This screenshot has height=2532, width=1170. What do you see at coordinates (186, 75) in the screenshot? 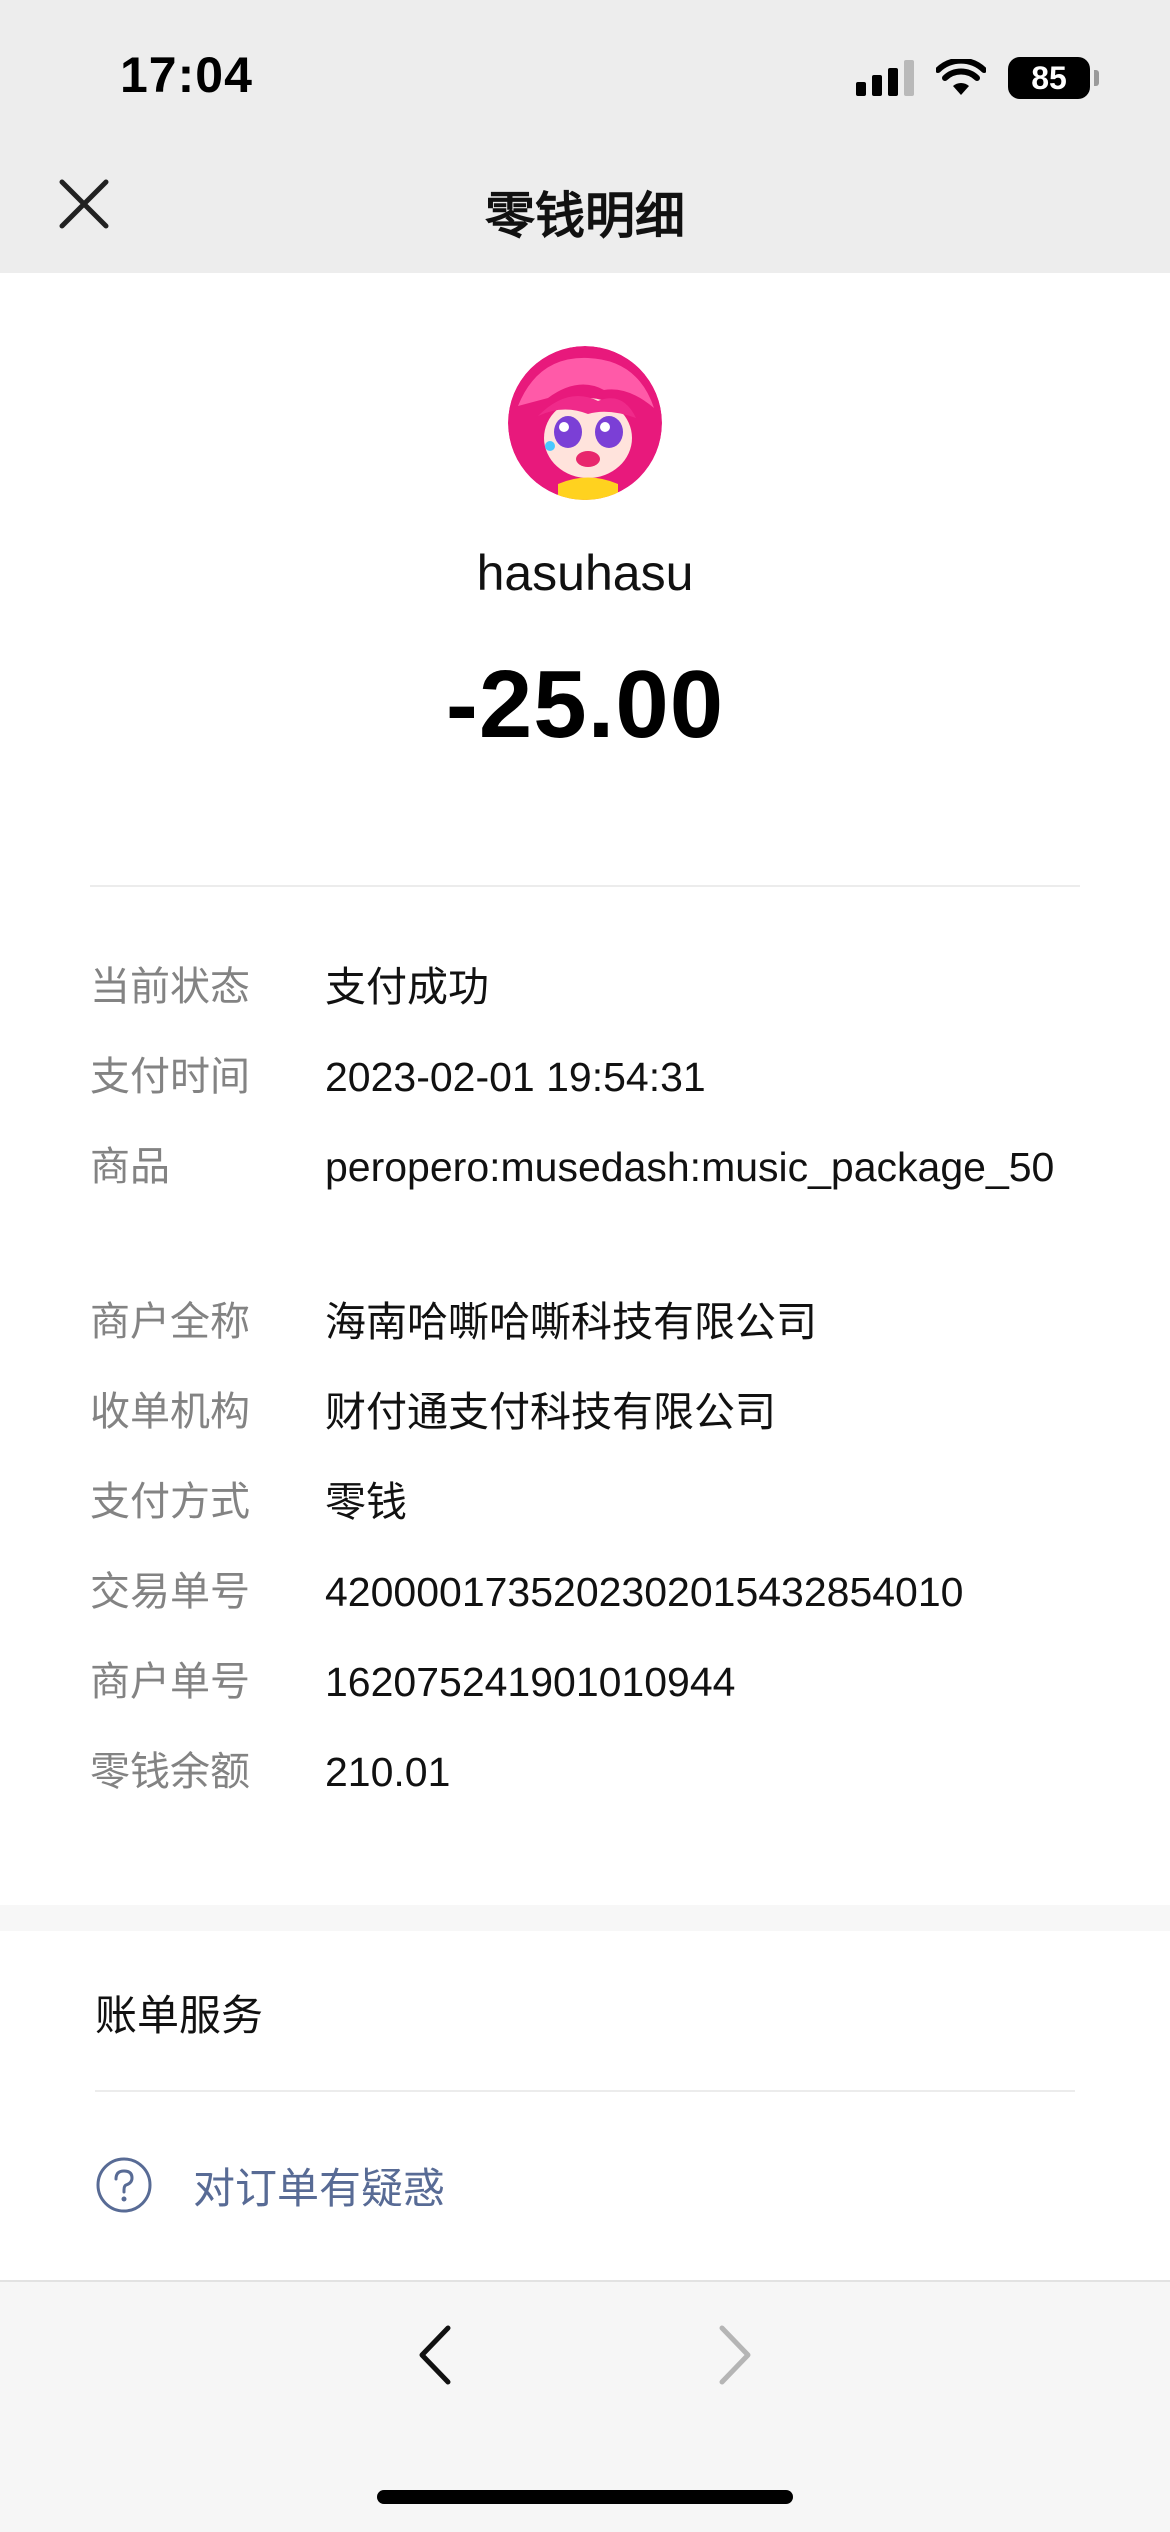
I see `status-time: 17:04` at bounding box center [186, 75].